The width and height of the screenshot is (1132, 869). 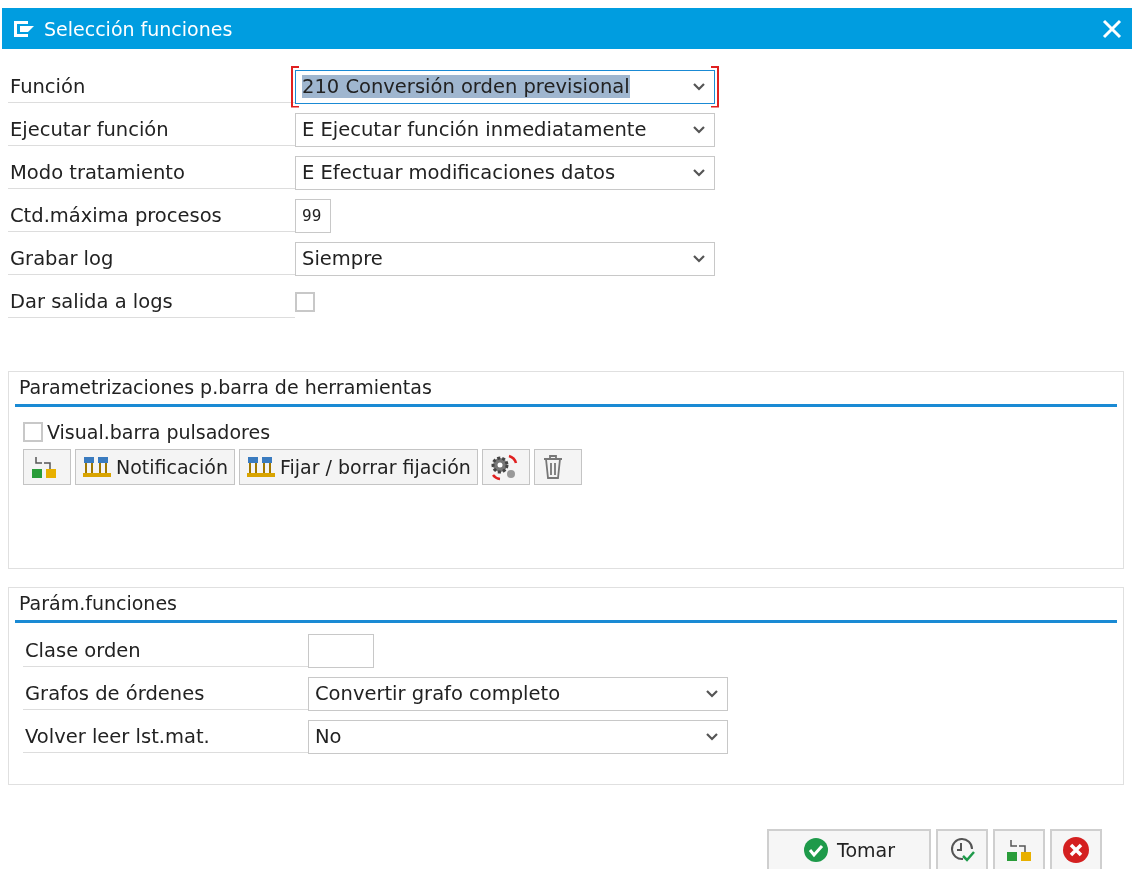 I want to click on clock-check-icon, so click(x=962, y=850).